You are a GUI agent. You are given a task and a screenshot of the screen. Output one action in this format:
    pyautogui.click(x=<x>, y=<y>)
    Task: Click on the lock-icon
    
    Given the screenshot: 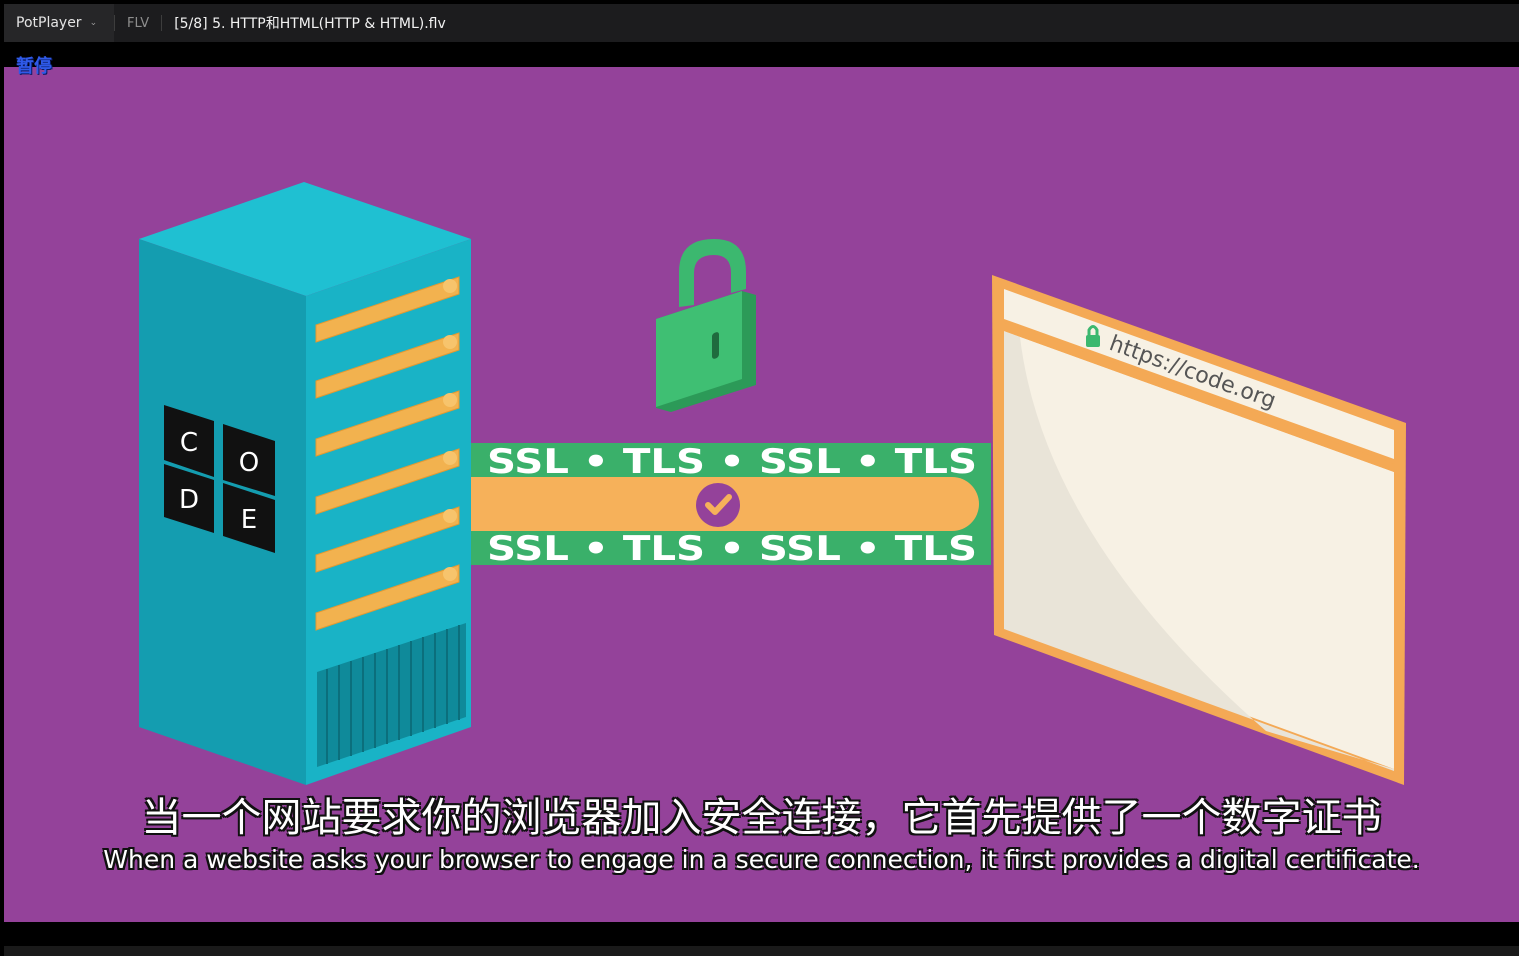 What is the action you would take?
    pyautogui.click(x=706, y=325)
    